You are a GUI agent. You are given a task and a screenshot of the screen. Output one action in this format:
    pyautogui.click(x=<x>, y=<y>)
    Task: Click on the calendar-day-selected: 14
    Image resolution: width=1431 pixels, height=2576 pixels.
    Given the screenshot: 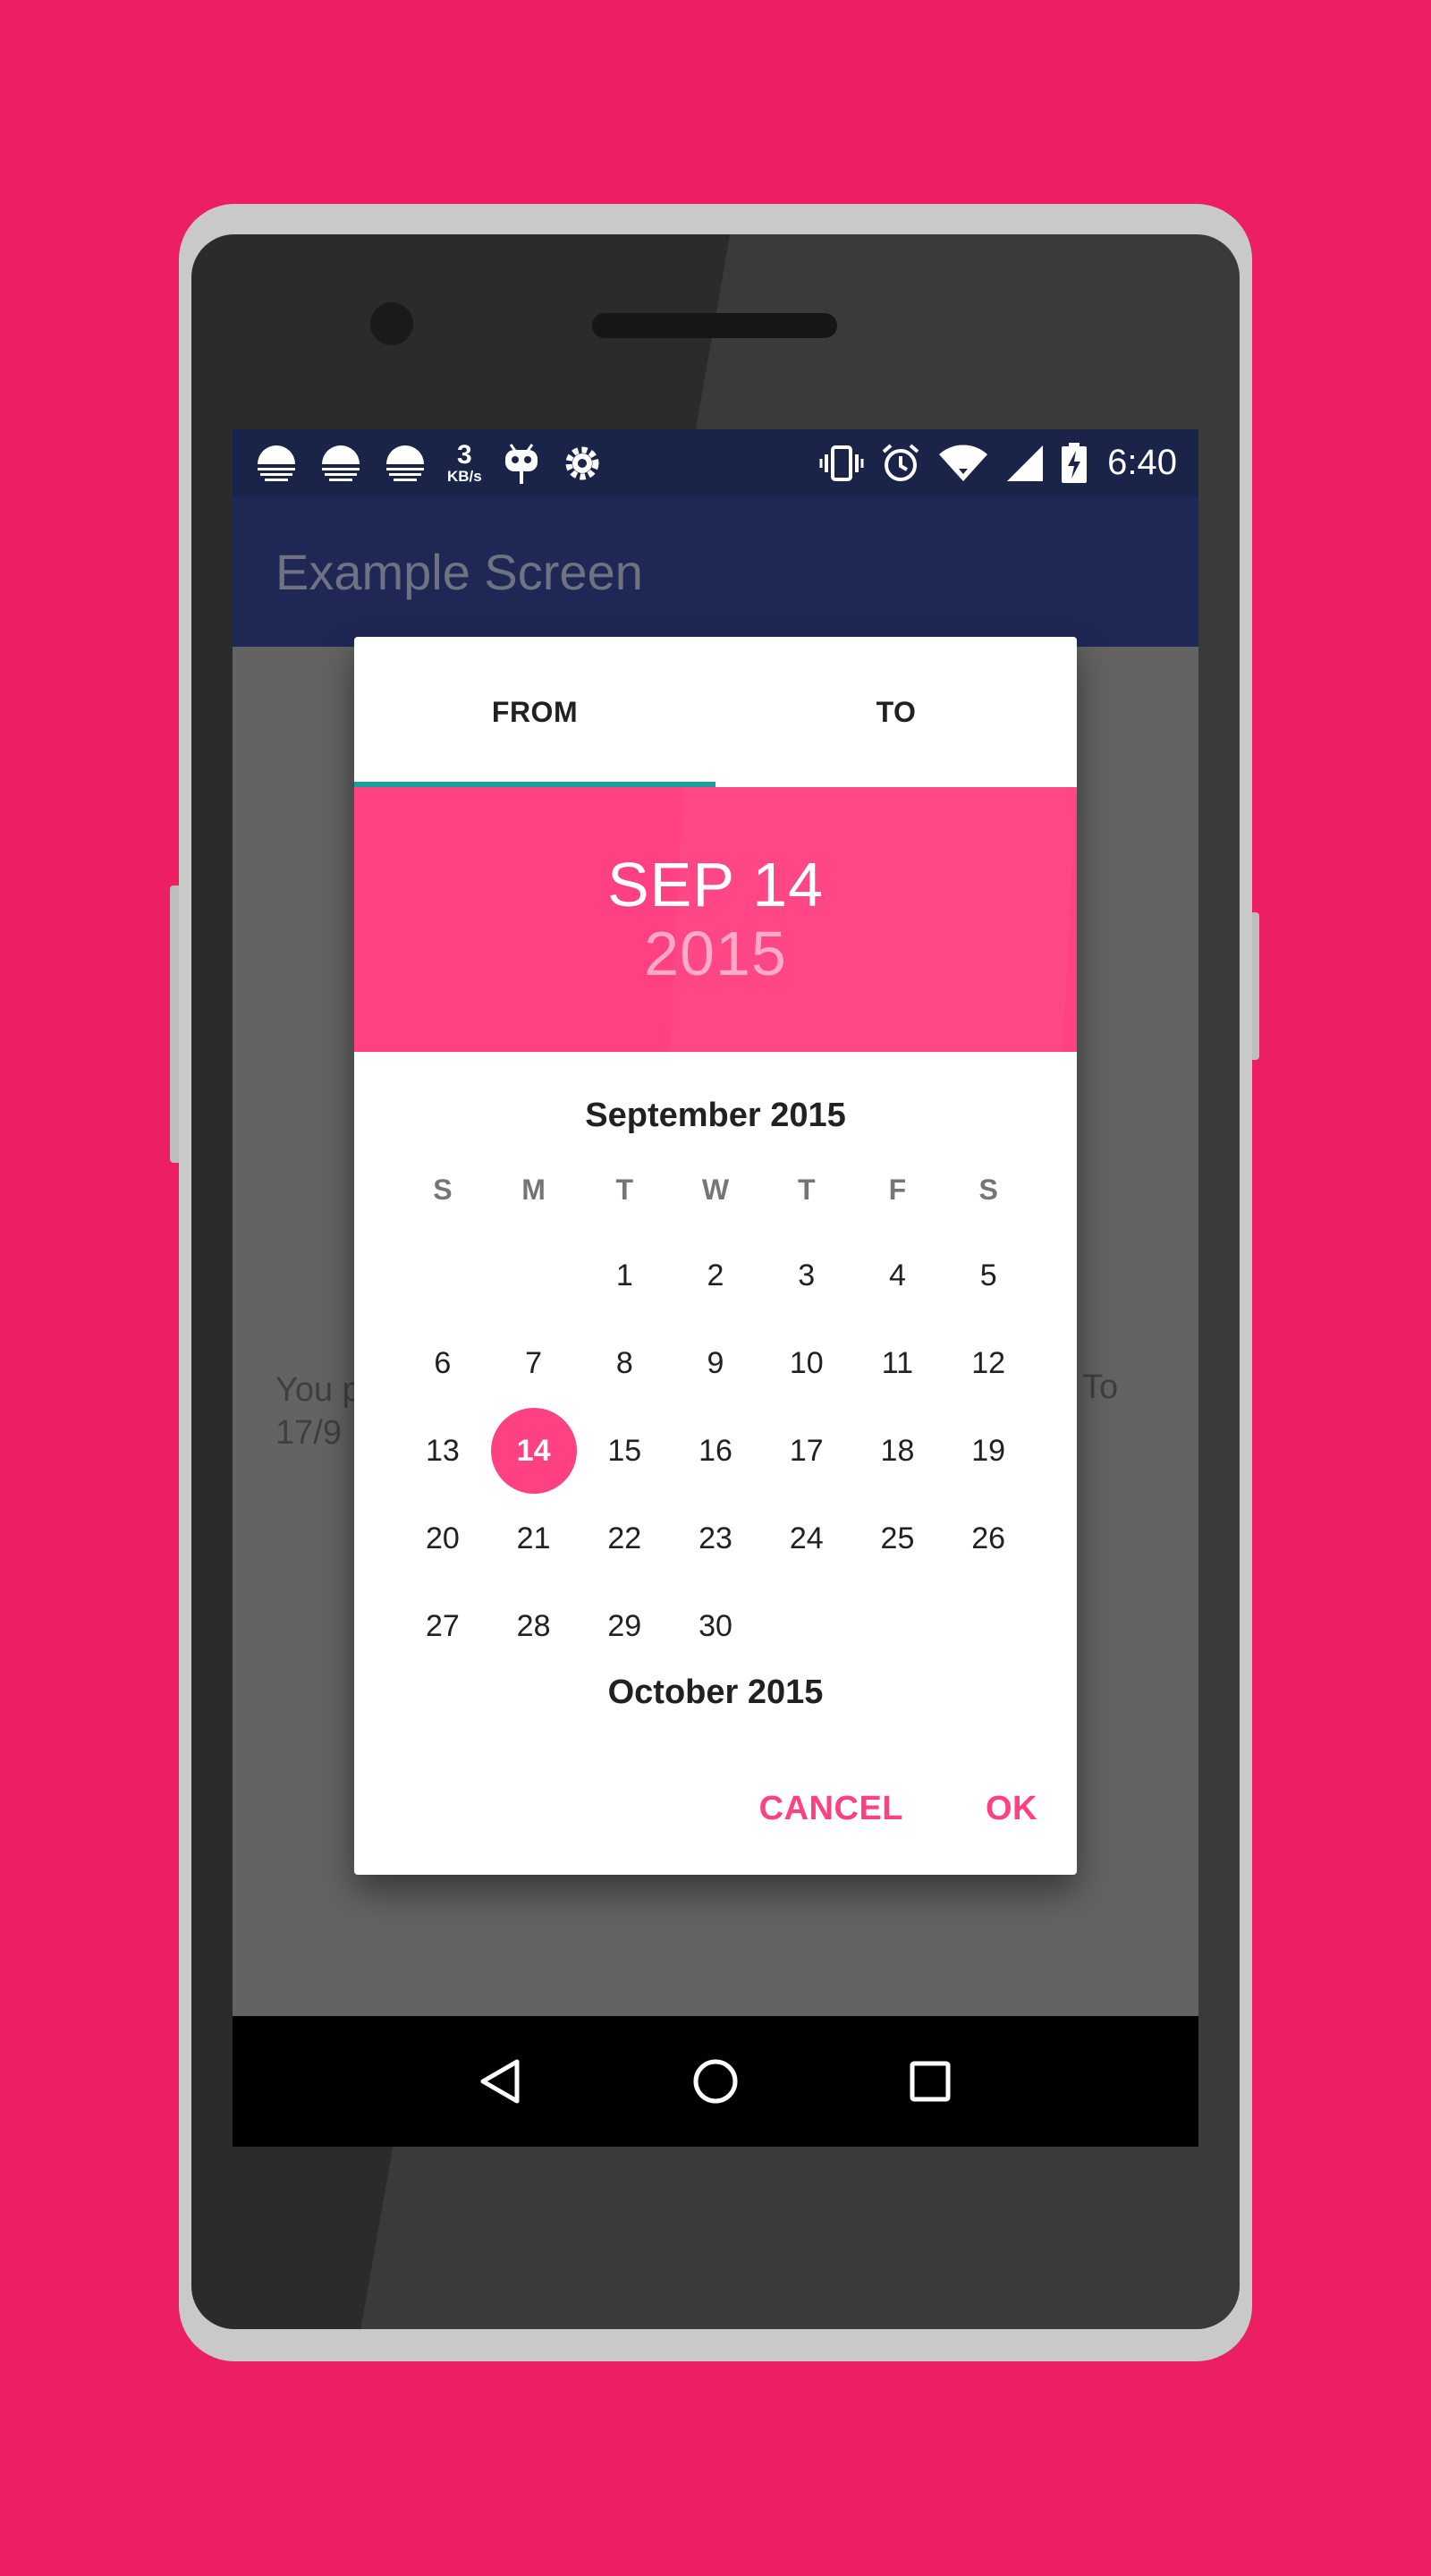 What is the action you would take?
    pyautogui.click(x=534, y=1451)
    